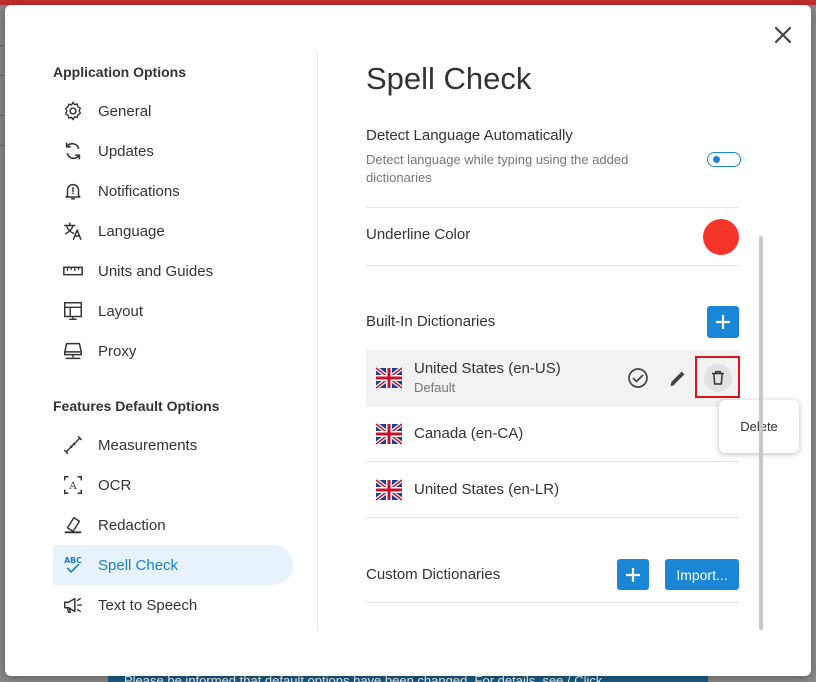 Image resolution: width=816 pixels, height=682 pixels. What do you see at coordinates (73, 525) in the screenshot?
I see `eraser-icon` at bounding box center [73, 525].